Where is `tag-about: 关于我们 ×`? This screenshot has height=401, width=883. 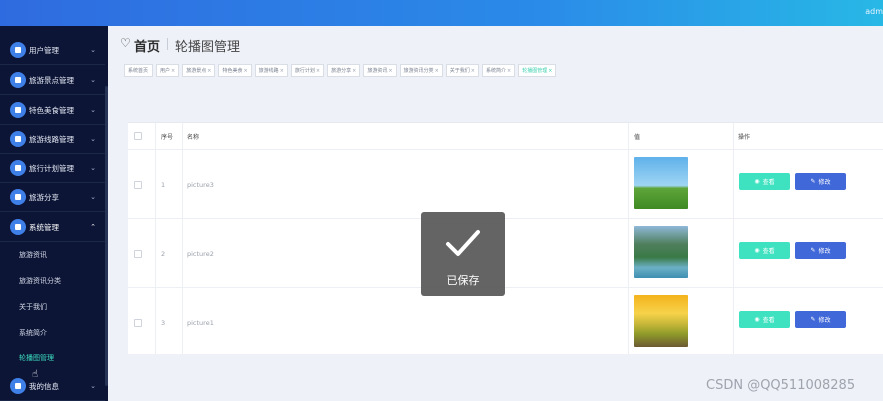 tag-about: 关于我们 × is located at coordinates (462, 70).